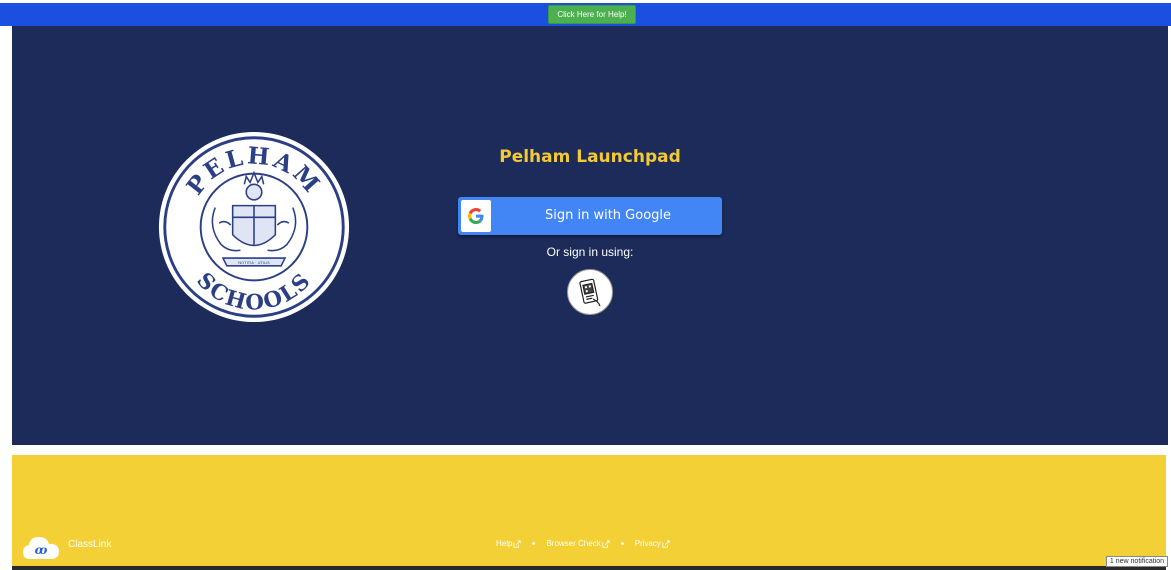 This screenshot has height=570, width=1171. I want to click on classlink-brand: ClassLink, so click(89, 544).